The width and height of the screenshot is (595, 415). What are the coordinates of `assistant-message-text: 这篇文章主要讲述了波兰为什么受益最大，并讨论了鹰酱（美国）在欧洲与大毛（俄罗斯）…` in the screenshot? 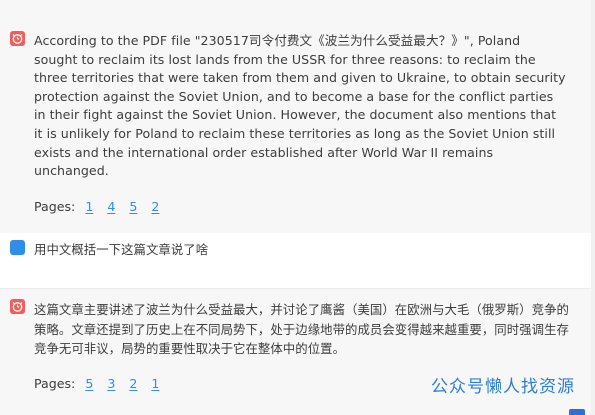 It's located at (301, 329).